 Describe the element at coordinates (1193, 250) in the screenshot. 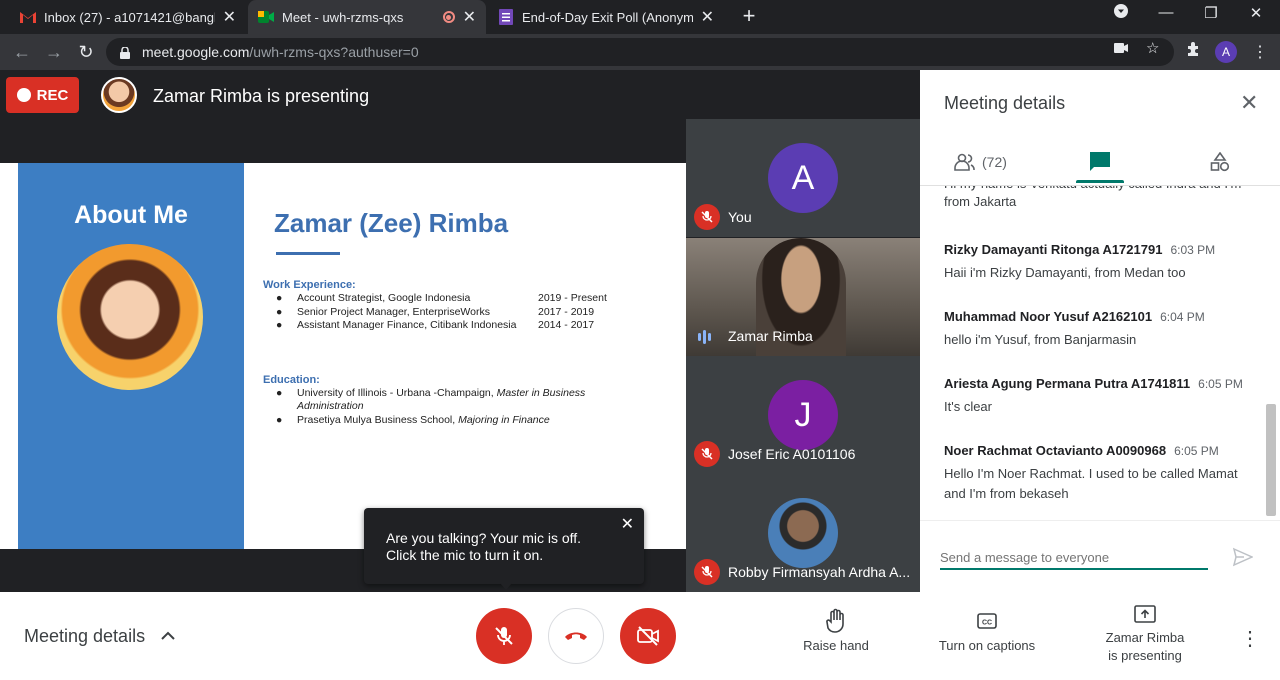

I see `message-time: 6:03 PM` at that location.